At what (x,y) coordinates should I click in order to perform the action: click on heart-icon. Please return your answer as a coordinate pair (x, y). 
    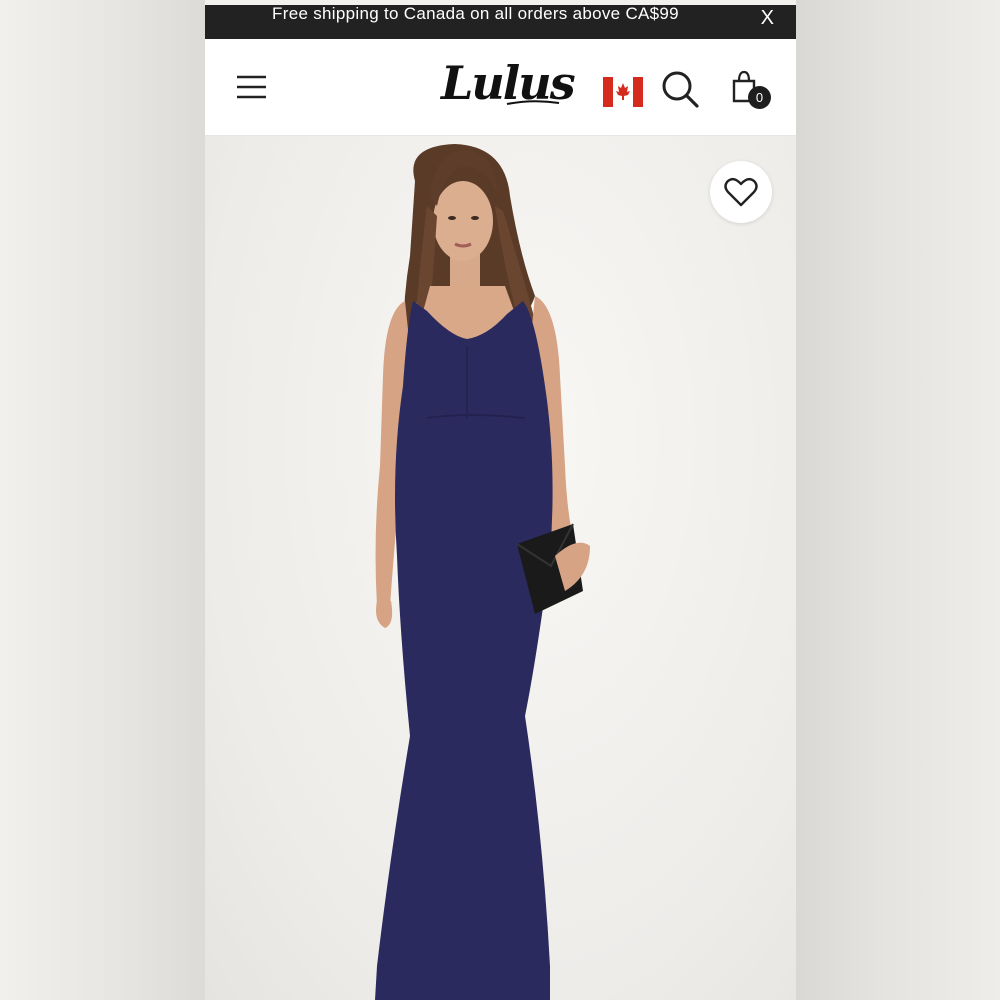
    Looking at the image, I should click on (741, 192).